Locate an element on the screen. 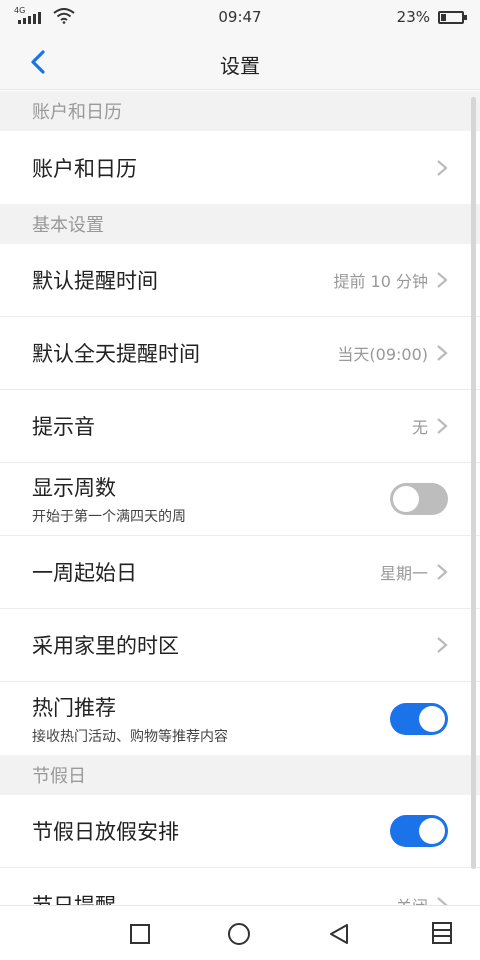 The width and height of the screenshot is (480, 960). row-home-timezone: 采用家里的时区 is located at coordinates (240, 645).